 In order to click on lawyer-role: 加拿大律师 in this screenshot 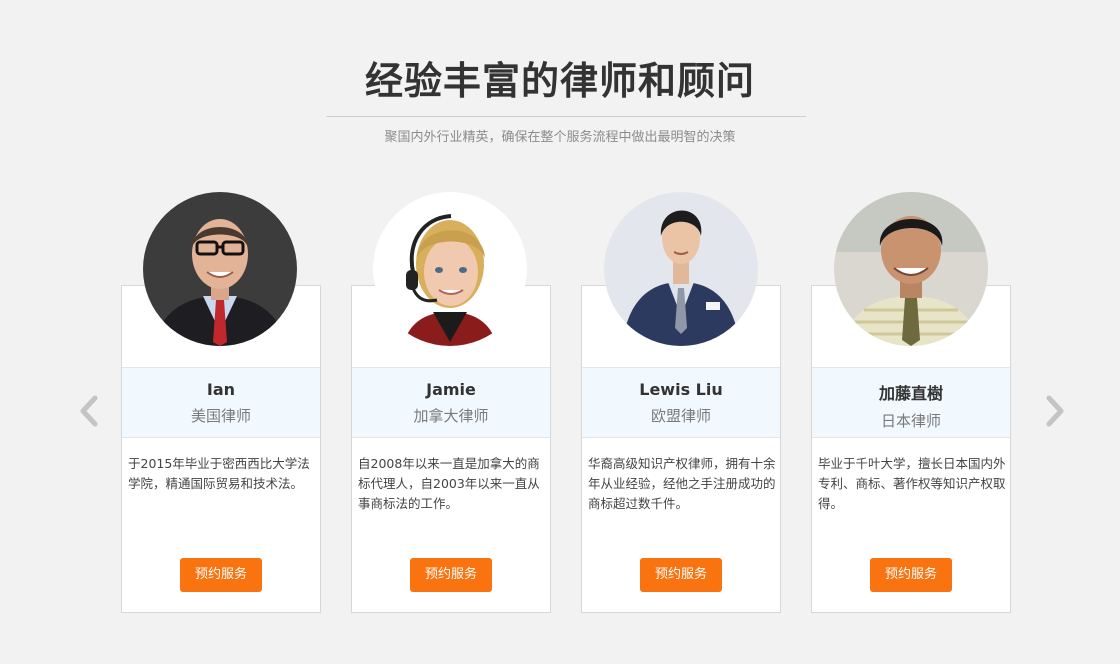, I will do `click(451, 416)`.